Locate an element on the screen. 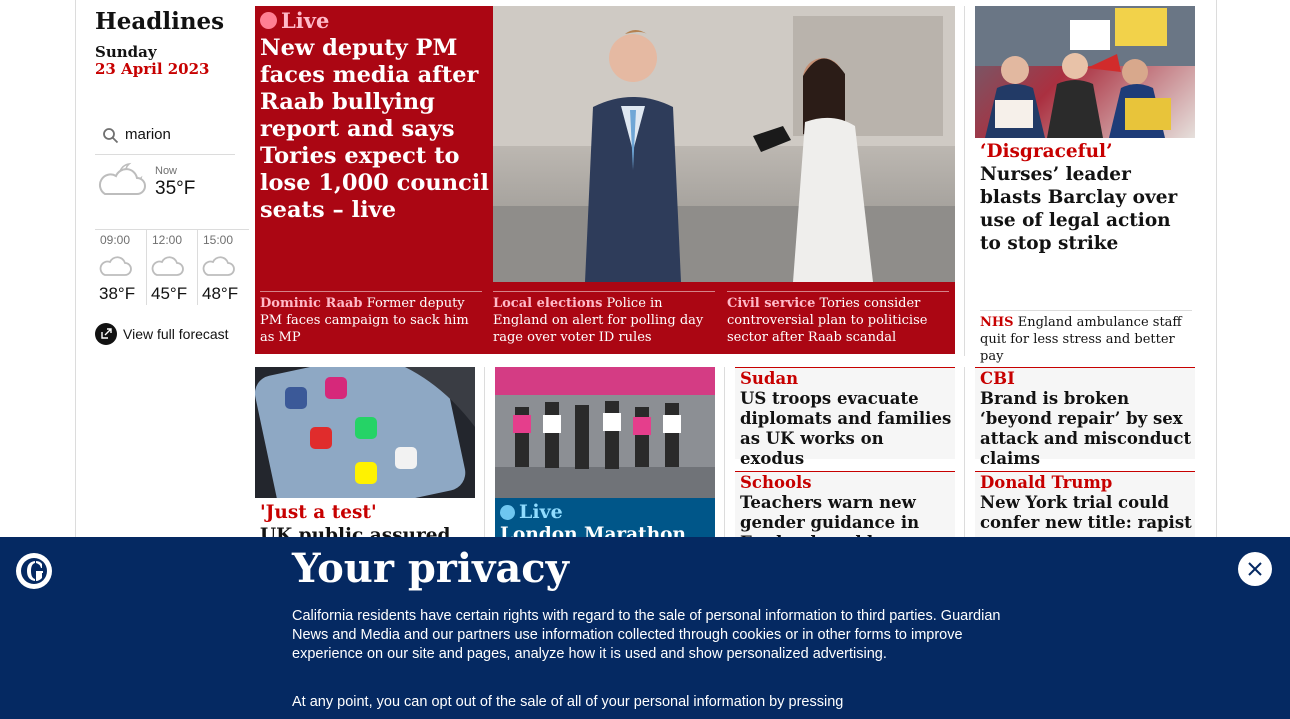  view-forecast-link: View full forecast is located at coordinates (162, 334).